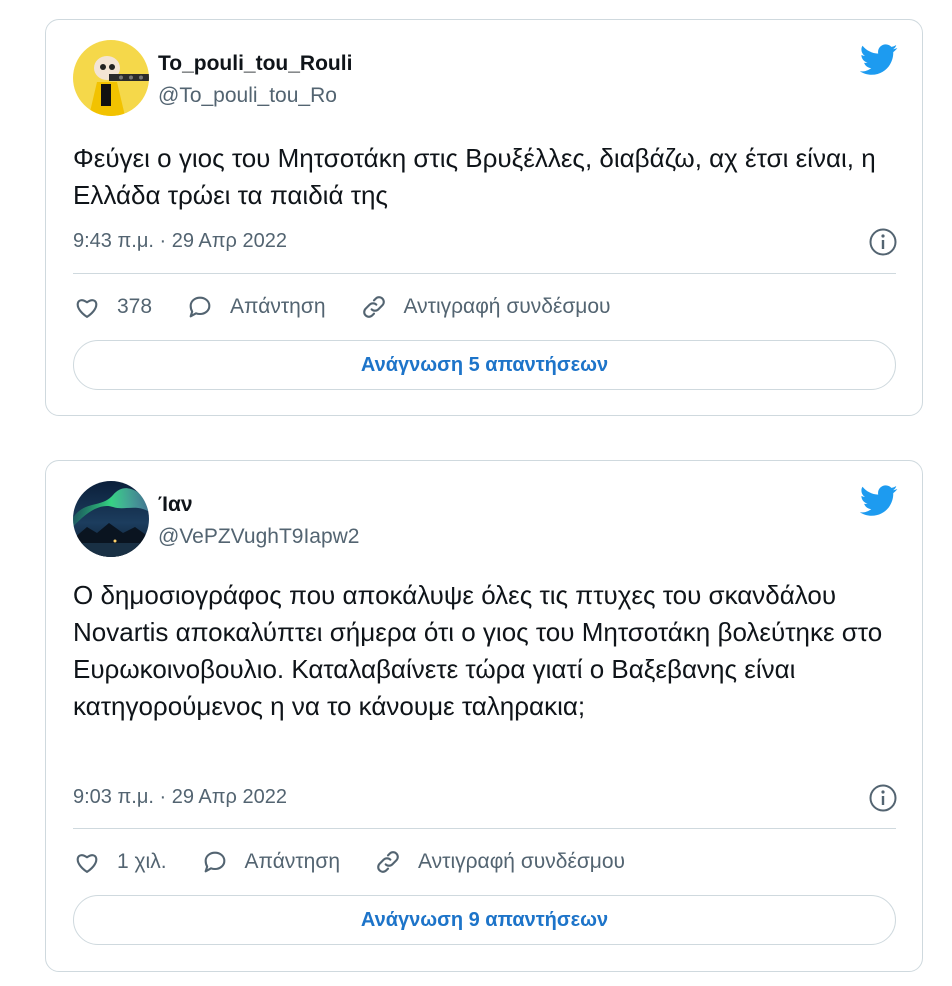  What do you see at coordinates (180, 797) in the screenshot?
I see `tweet-timestamp: 9:03 π.μ. · 29 Απρ 2022` at bounding box center [180, 797].